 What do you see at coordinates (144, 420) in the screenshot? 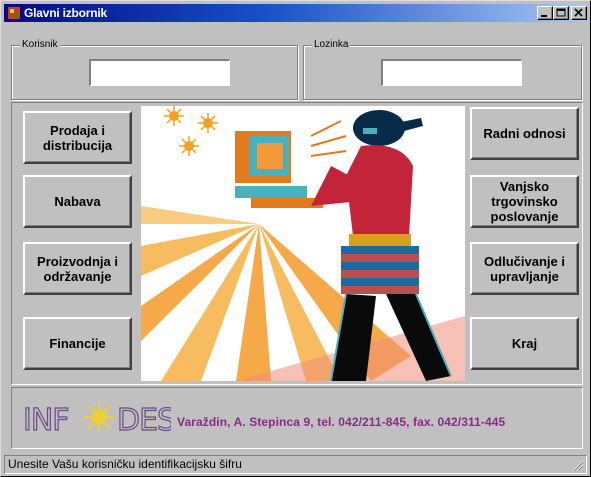
I see `svg-text: DESIGN` at bounding box center [144, 420].